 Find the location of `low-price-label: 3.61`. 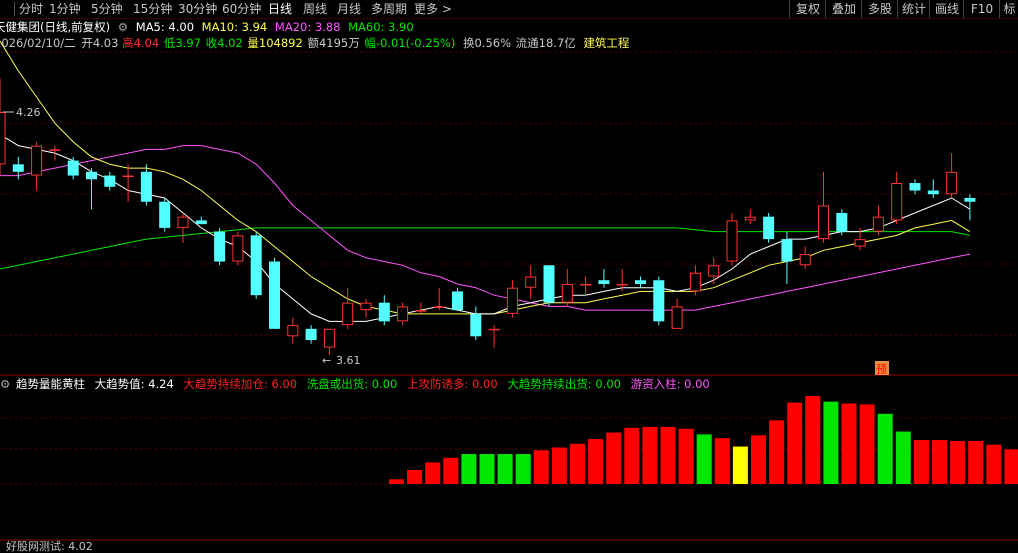

low-price-label: 3.61 is located at coordinates (348, 360).